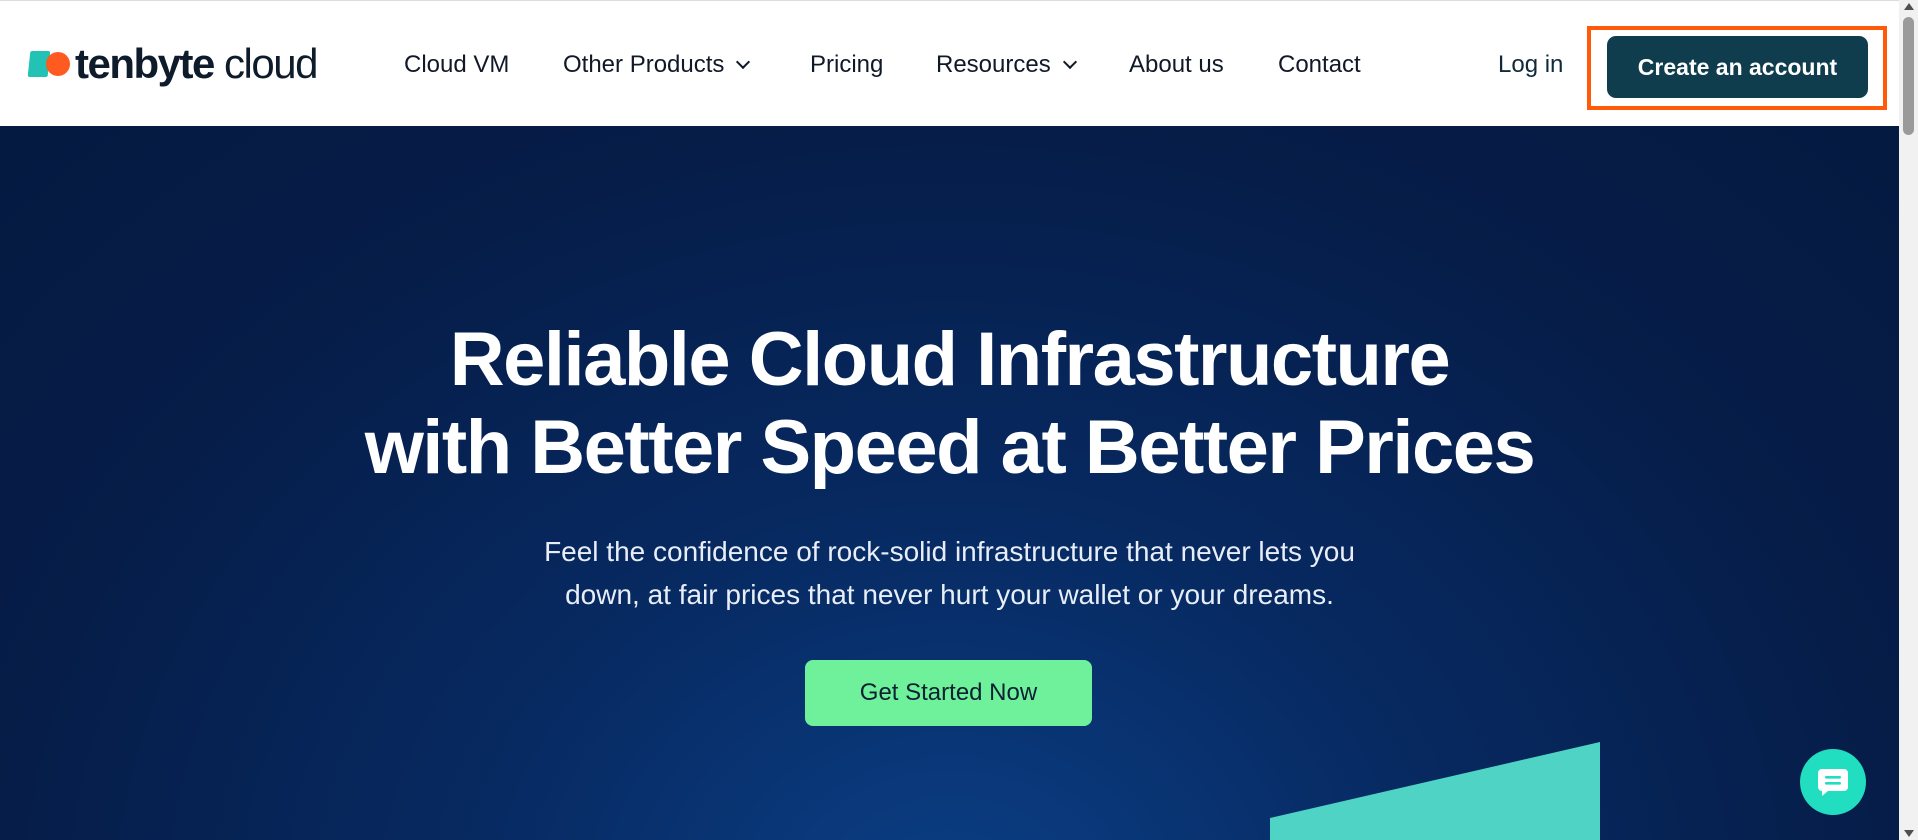 The image size is (1918, 840). I want to click on nav-item-other-products: Other Products, so click(657, 65).